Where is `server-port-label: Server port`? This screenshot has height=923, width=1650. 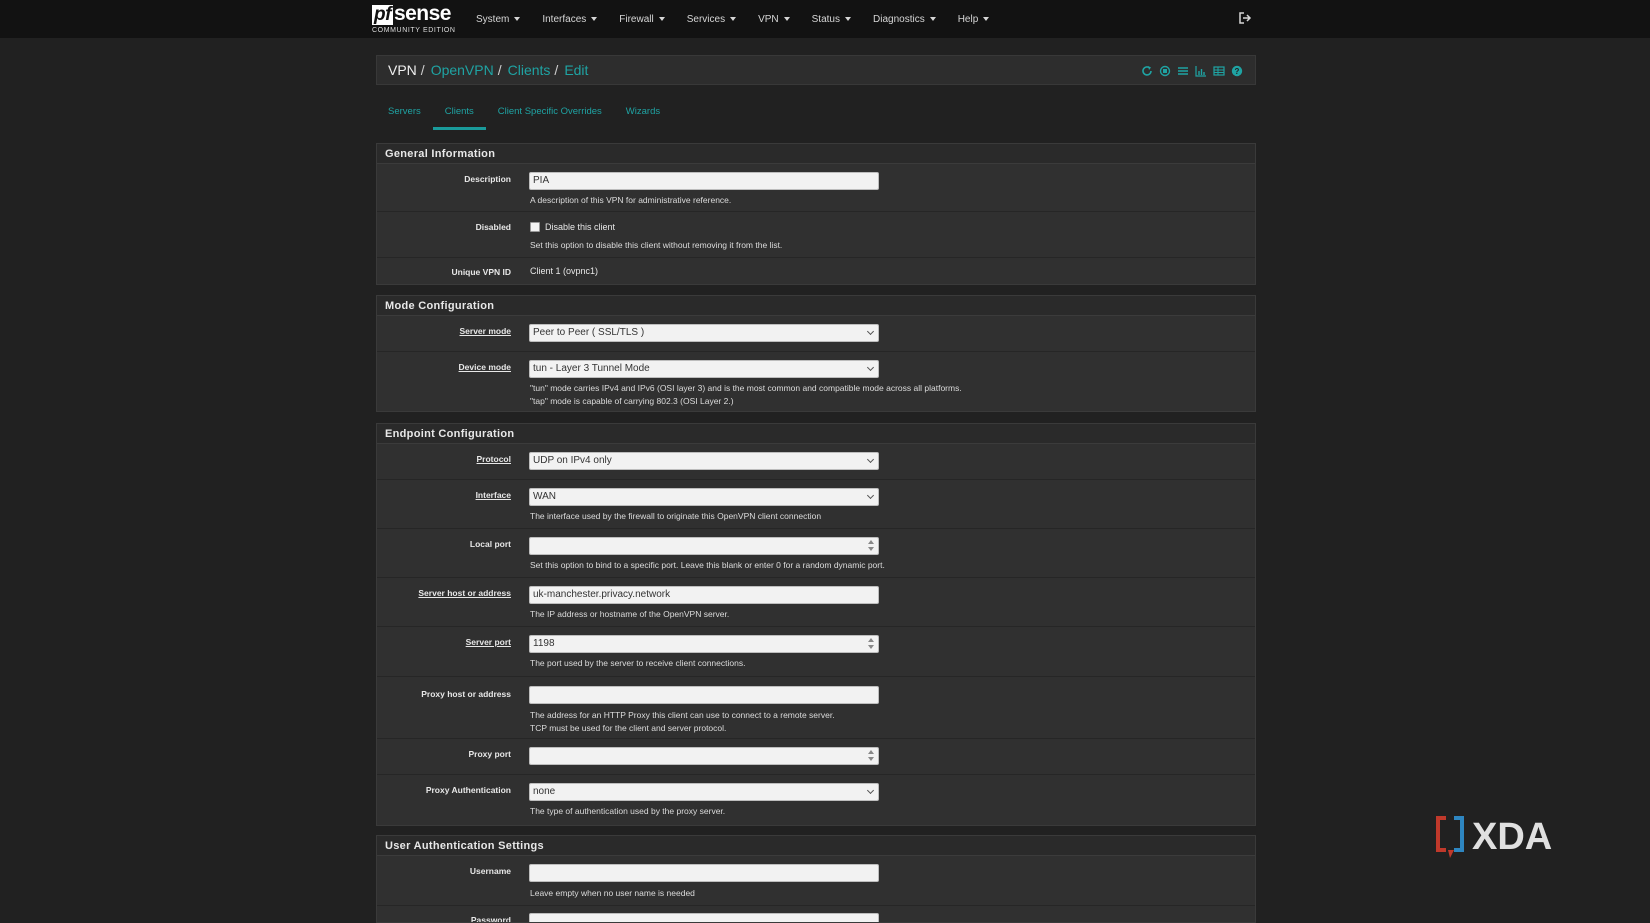 server-port-label: Server port is located at coordinates (488, 642).